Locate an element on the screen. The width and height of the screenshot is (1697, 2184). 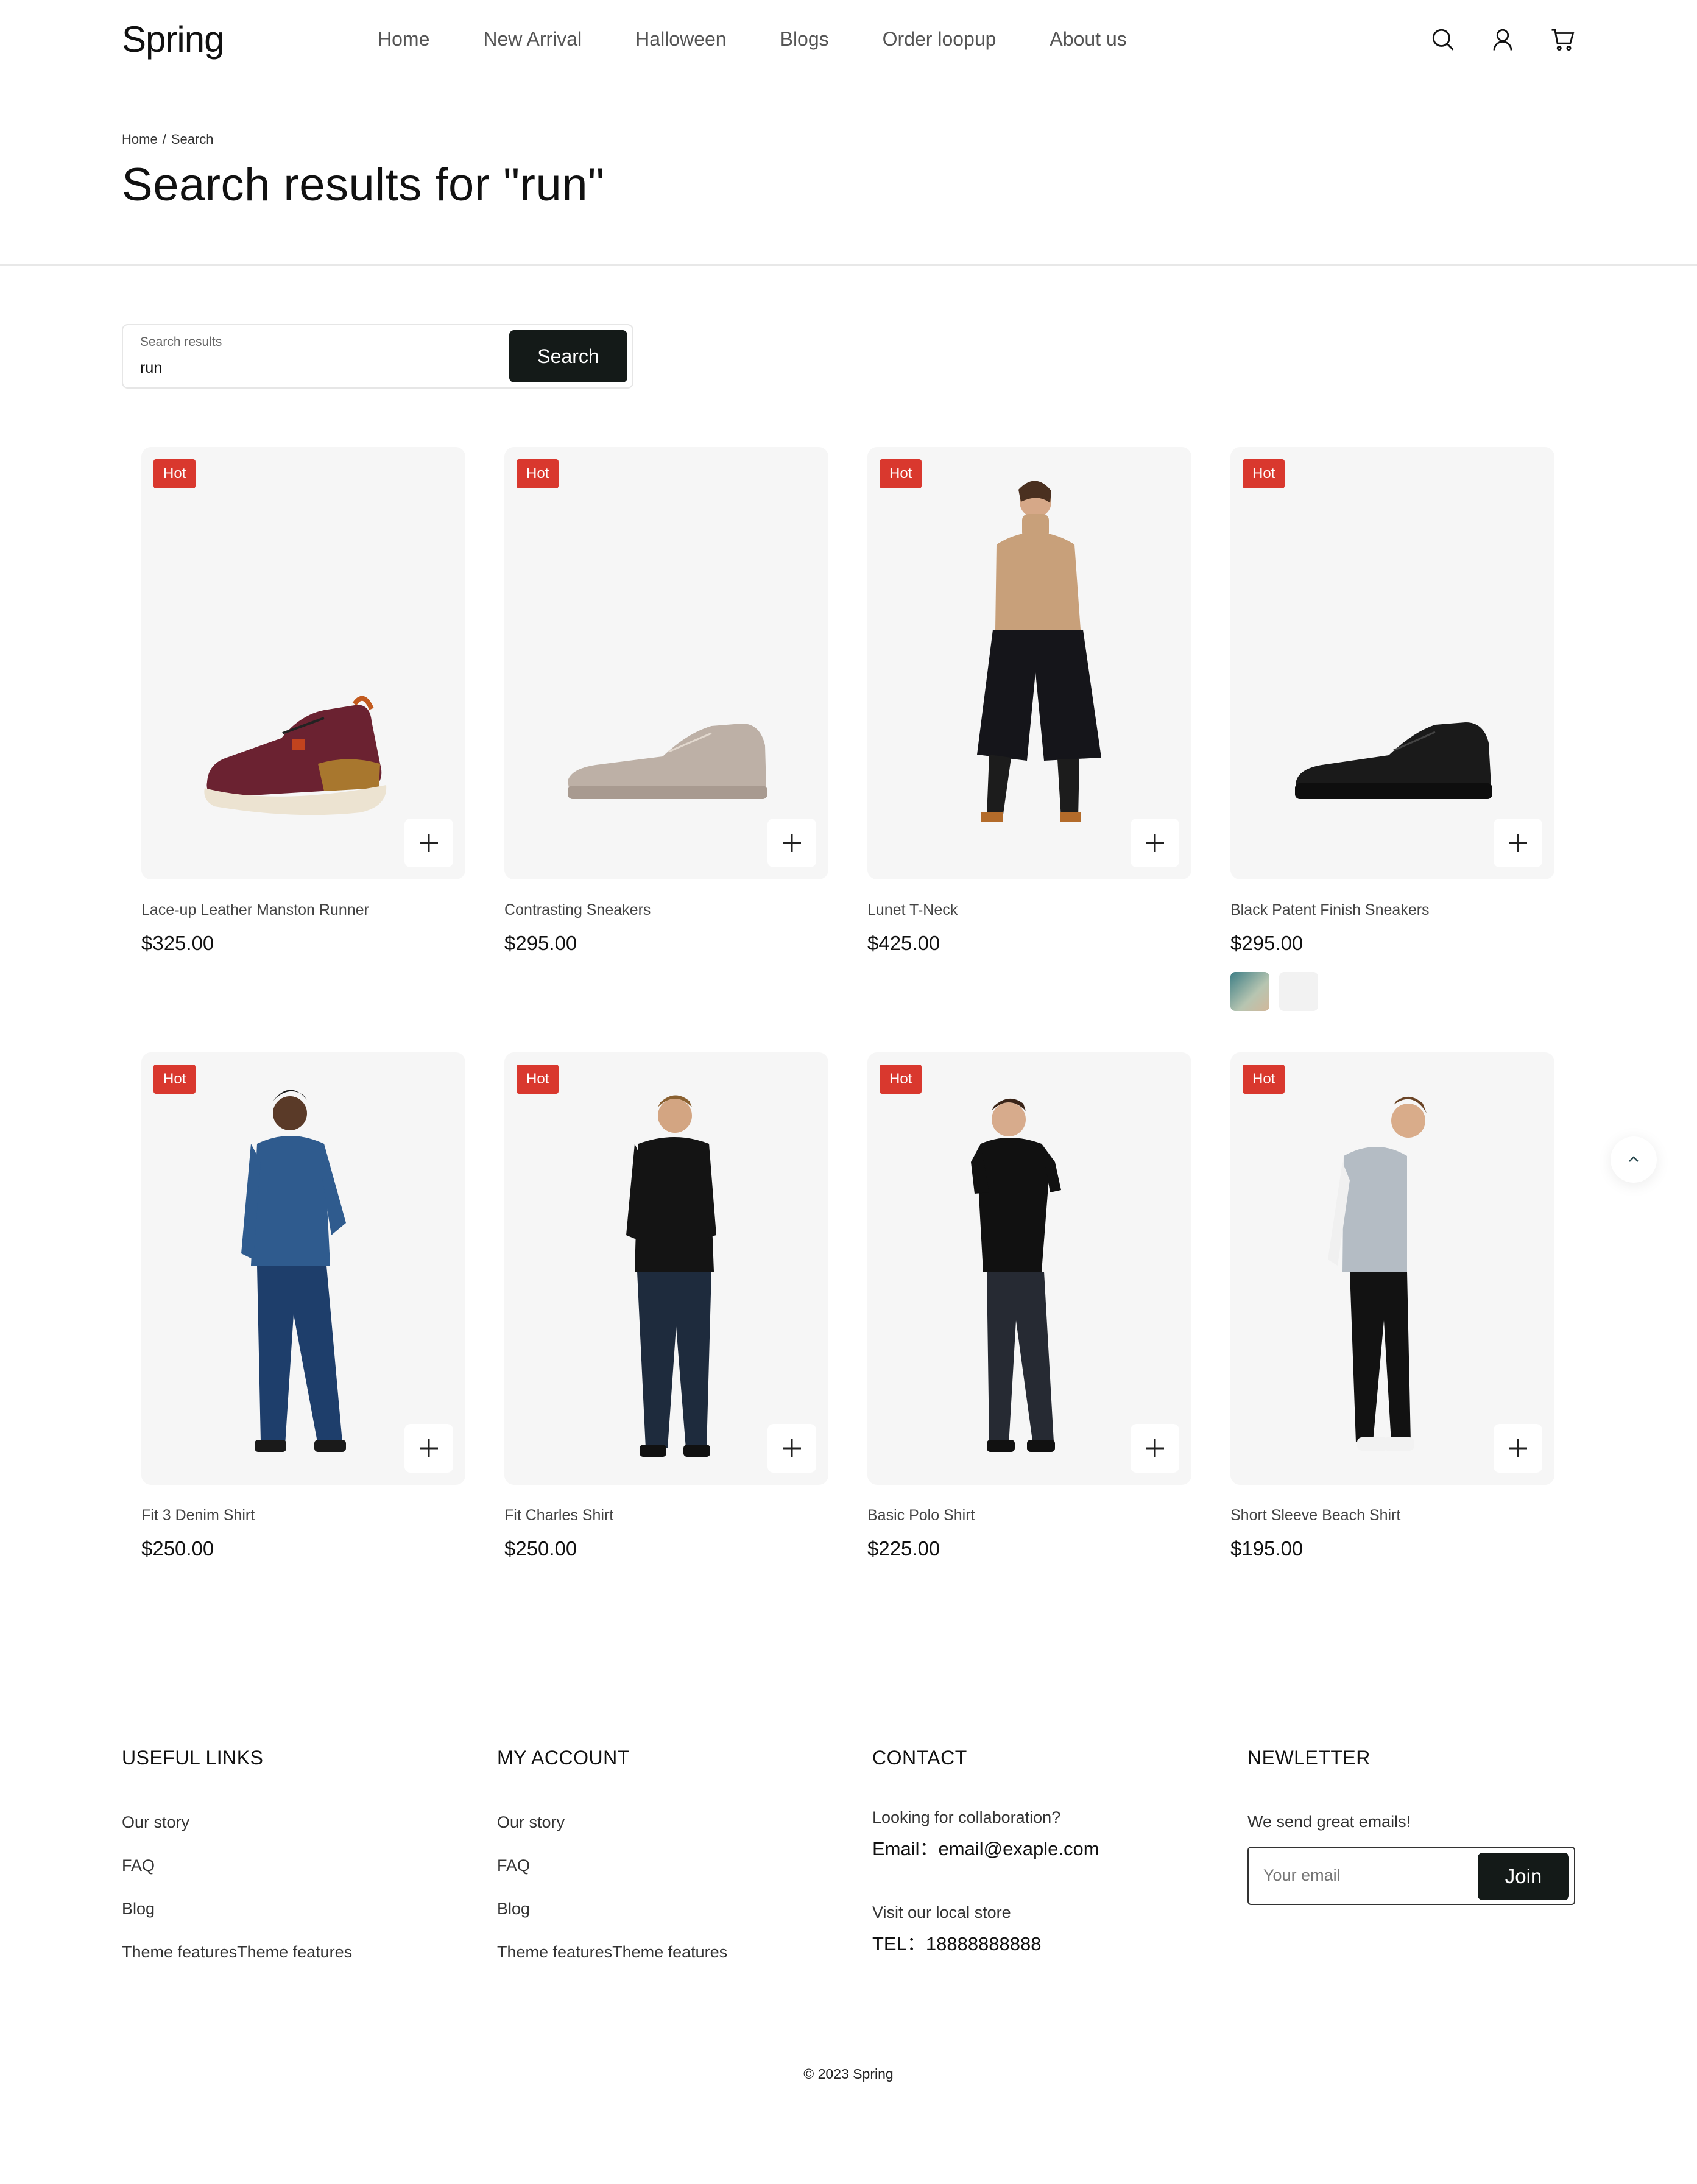
divider is located at coordinates (848, 265).